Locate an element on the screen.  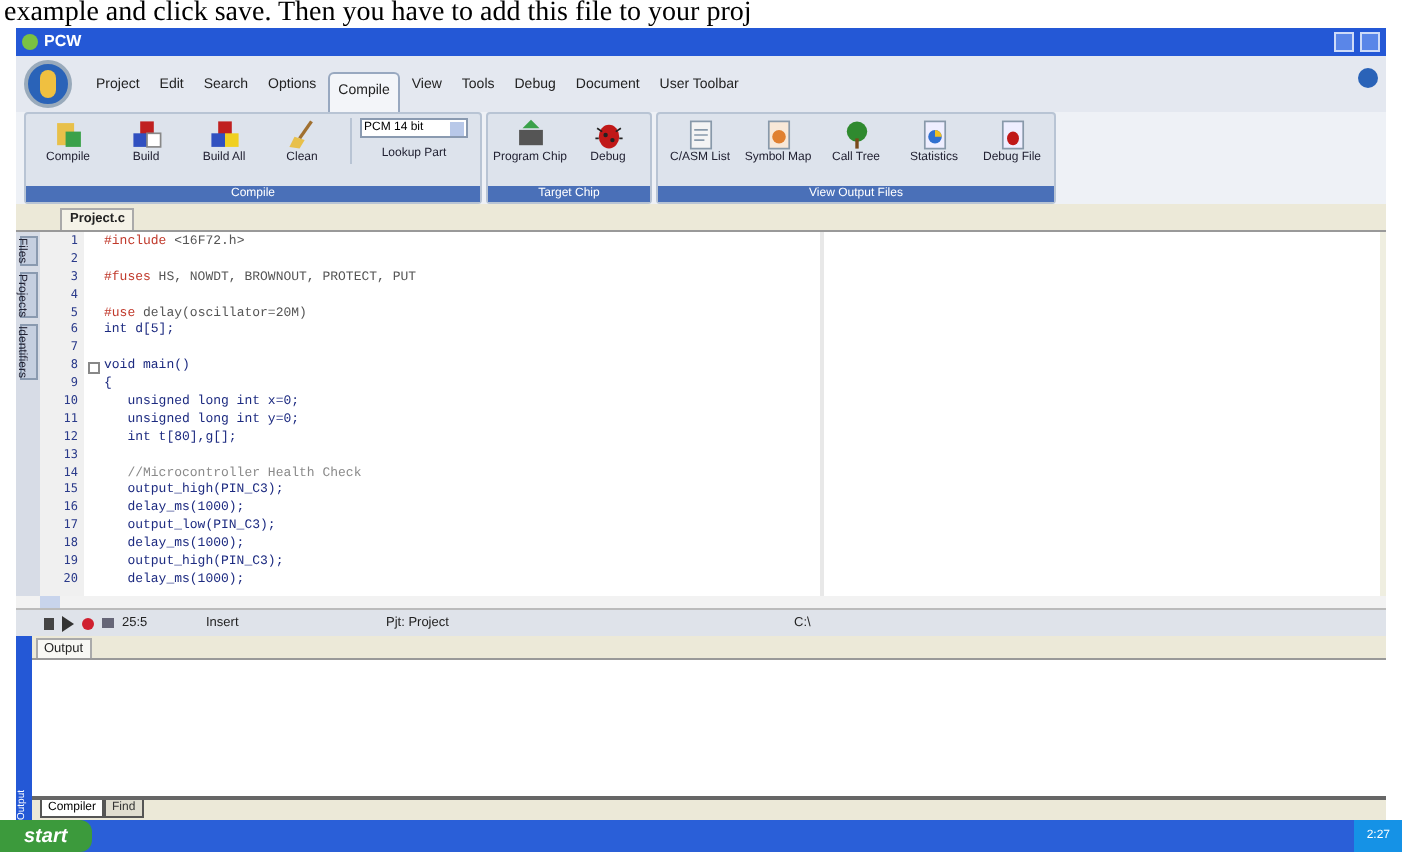
logo-icon is located at coordinates (48, 84).